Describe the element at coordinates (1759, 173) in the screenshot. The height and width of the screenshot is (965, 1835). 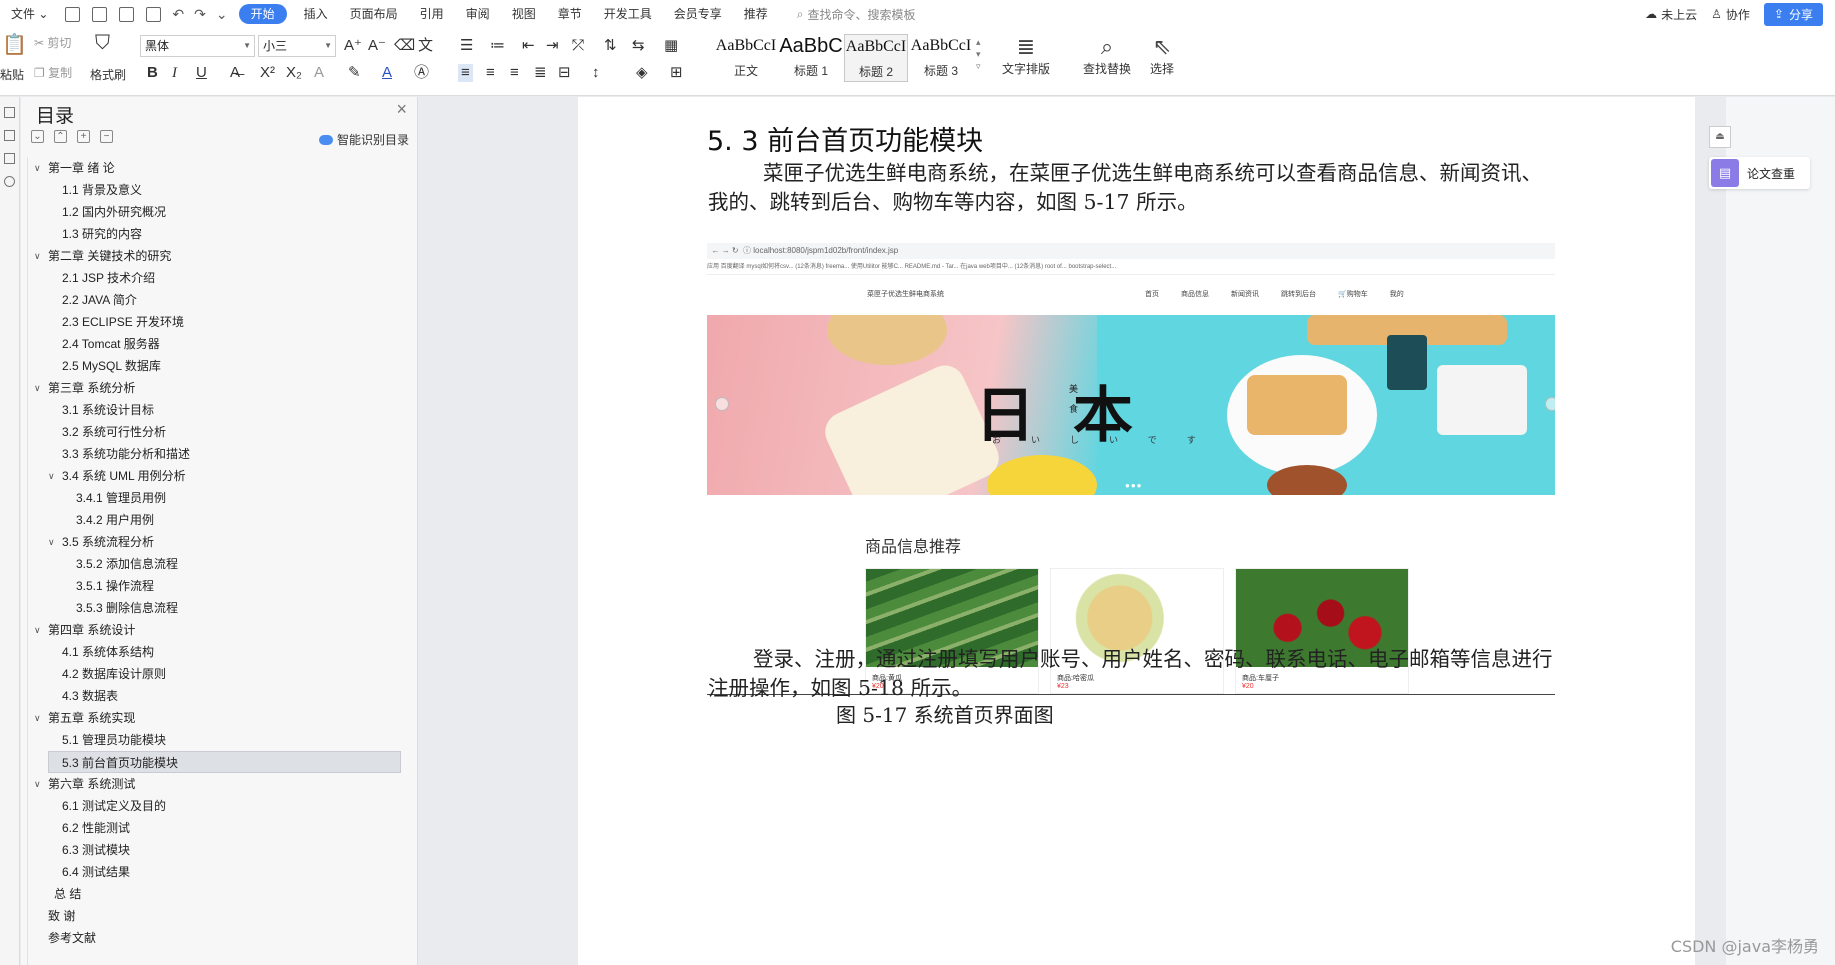
I see `paper-check-button: ▤ 论文查重` at that location.